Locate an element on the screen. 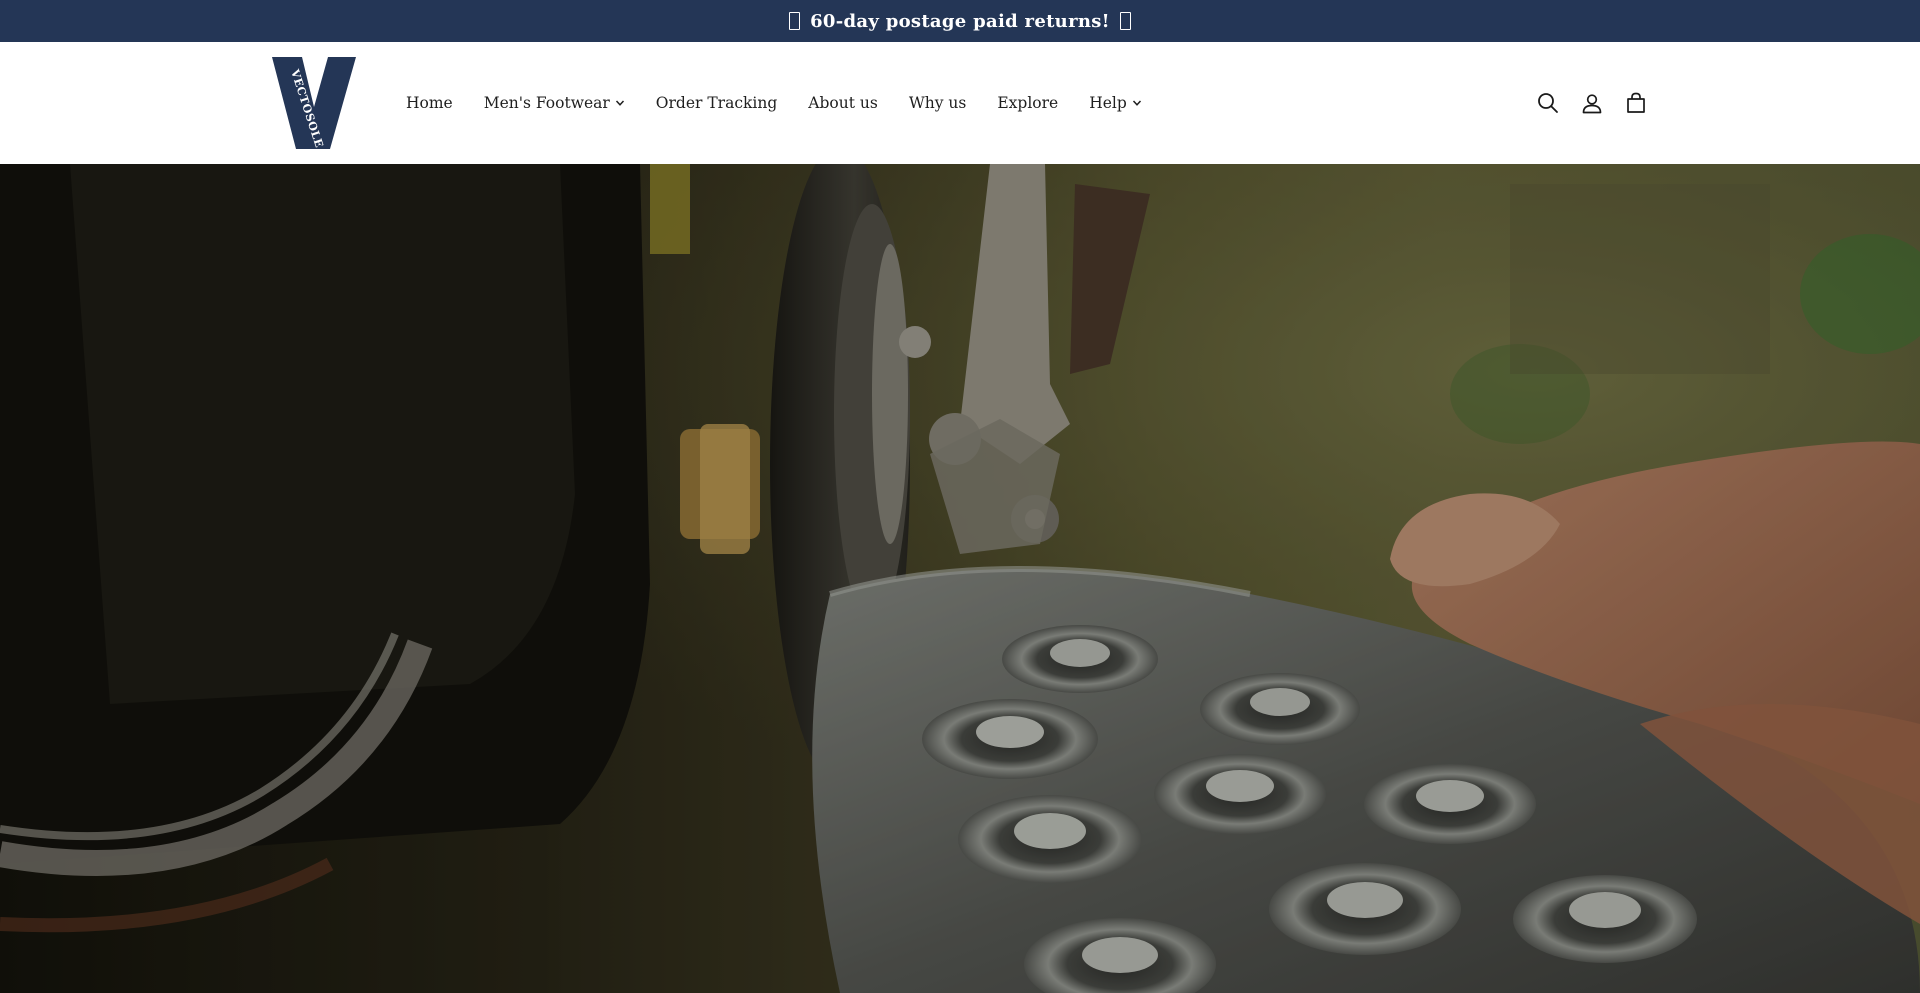 Image resolution: width=1920 pixels, height=993 pixels. announcement-text: 60-day postage paid returns! is located at coordinates (960, 21).